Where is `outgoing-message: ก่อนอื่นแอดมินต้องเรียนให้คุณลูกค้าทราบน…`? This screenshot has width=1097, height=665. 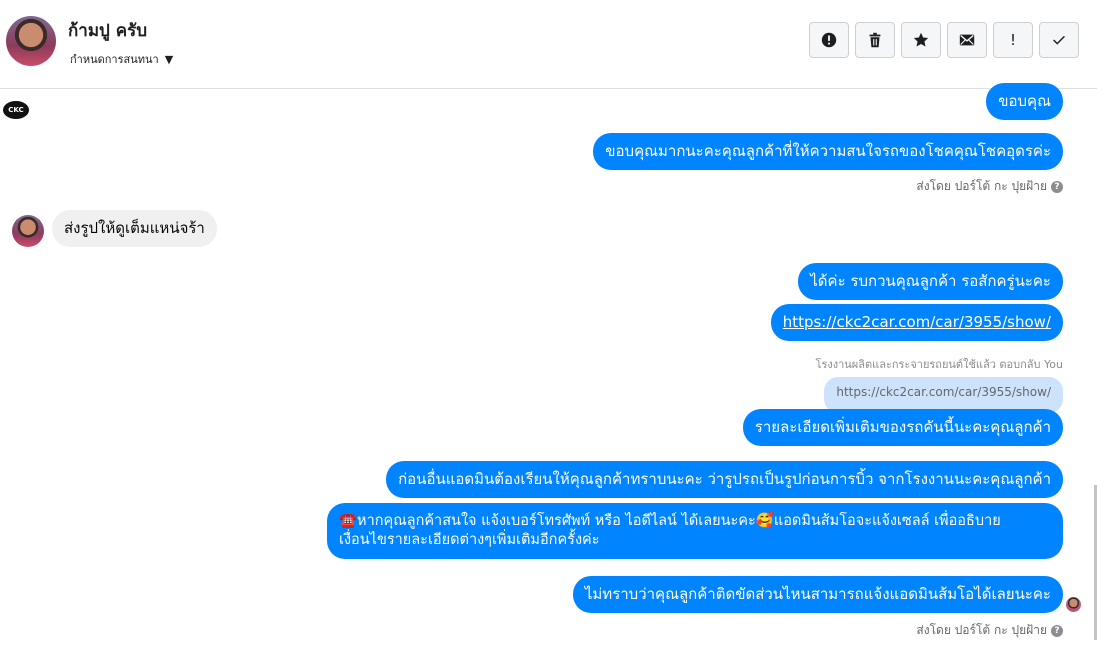
outgoing-message: ก่อนอื่นแอดมินต้องเรียนให้คุณลูกค้าทราบน… is located at coordinates (724, 479).